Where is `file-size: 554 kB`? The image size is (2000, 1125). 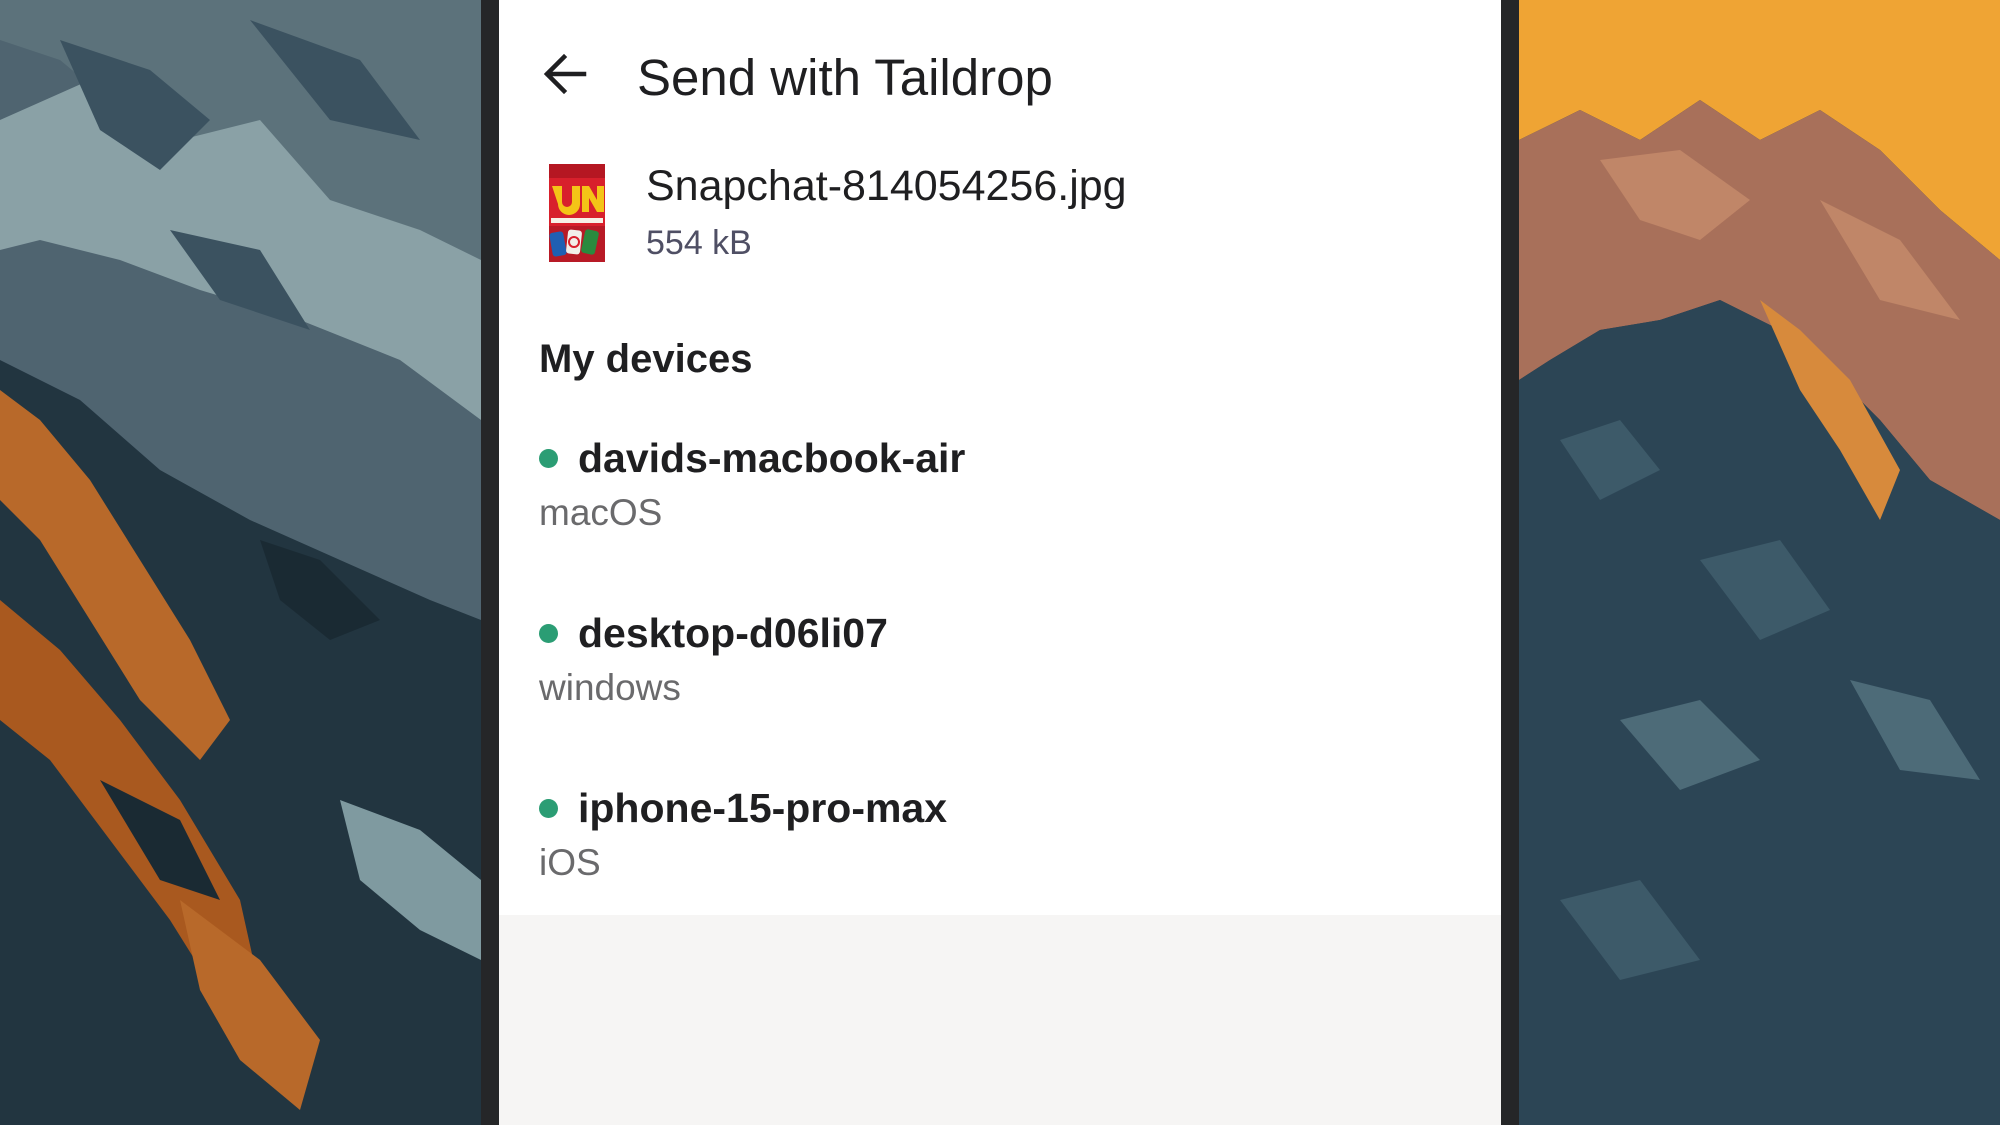 file-size: 554 kB is located at coordinates (699, 243).